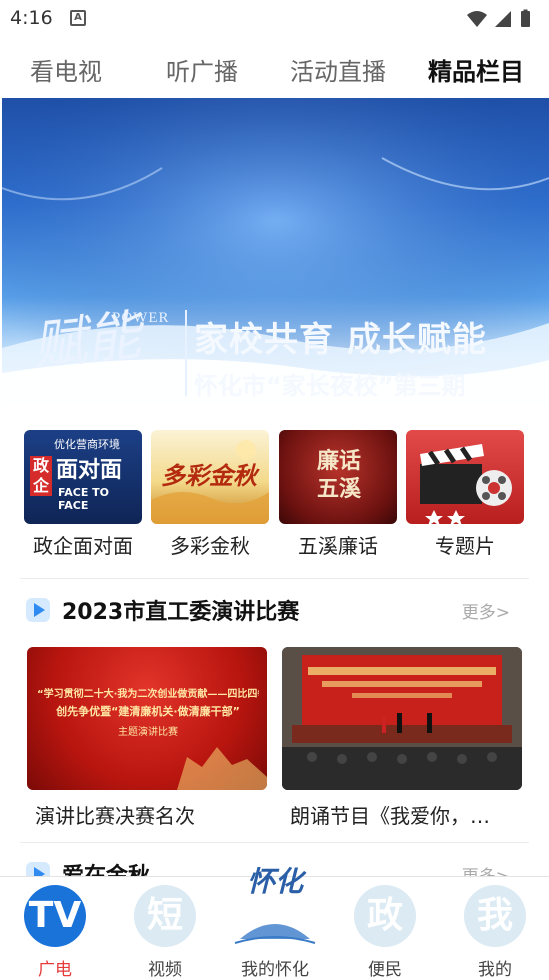 The image size is (549, 980). I want to click on category-wuxi-integrity: 廉话五溪 五溪廉话, so click(338, 494).